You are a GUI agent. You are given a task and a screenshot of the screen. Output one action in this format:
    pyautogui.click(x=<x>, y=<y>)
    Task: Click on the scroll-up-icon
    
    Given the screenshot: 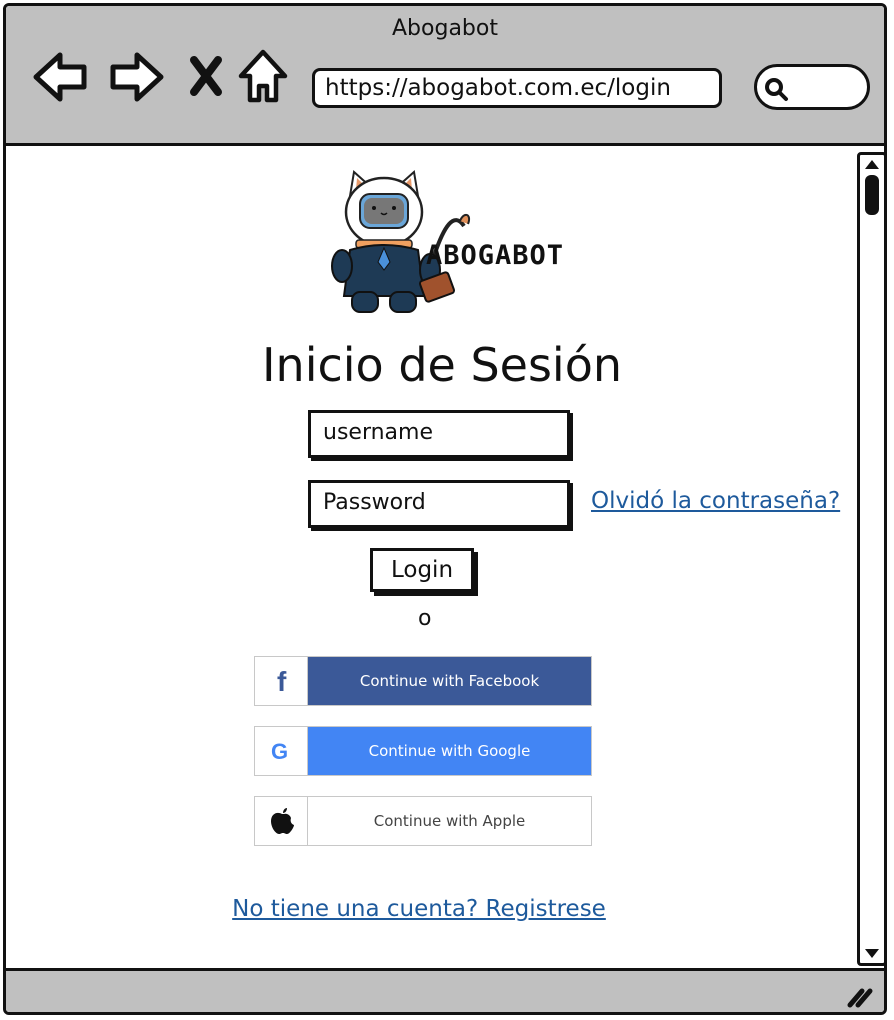 What is the action you would take?
    pyautogui.click(x=872, y=165)
    